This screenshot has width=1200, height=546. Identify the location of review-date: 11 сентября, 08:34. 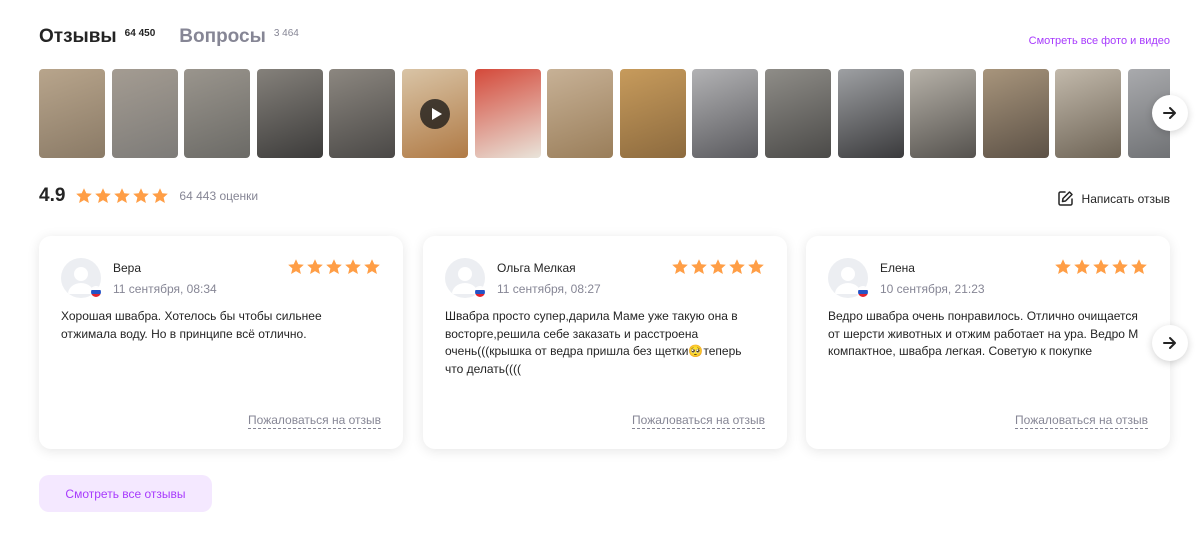
(165, 289).